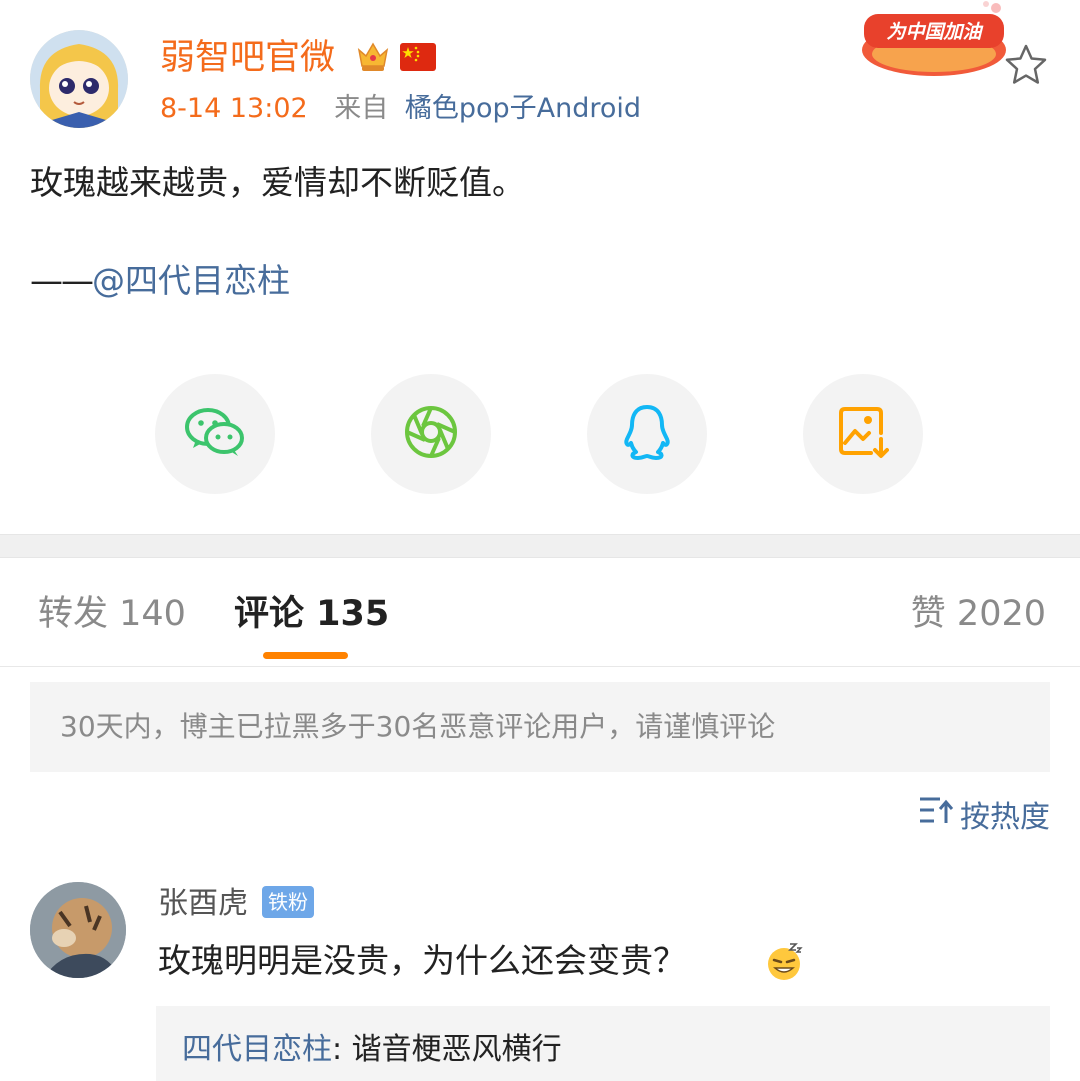  Describe the element at coordinates (939, 814) in the screenshot. I see `sort-icon` at that location.